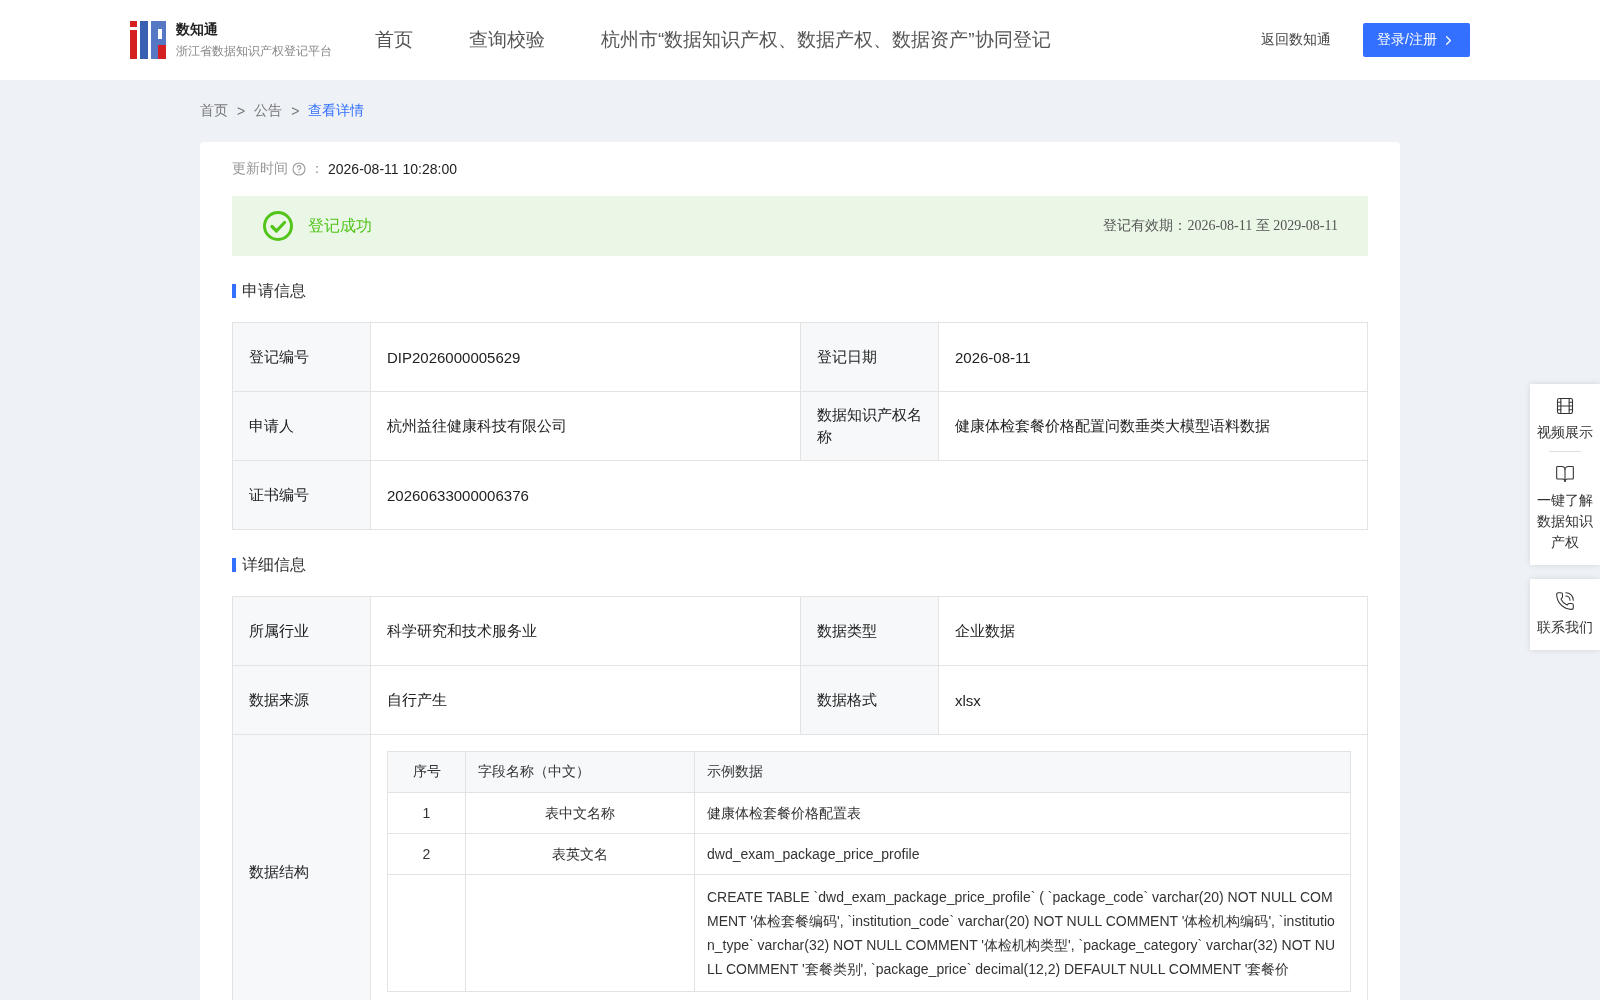 The width and height of the screenshot is (1600, 1000). I want to click on index-cell: 2, so click(426, 854).